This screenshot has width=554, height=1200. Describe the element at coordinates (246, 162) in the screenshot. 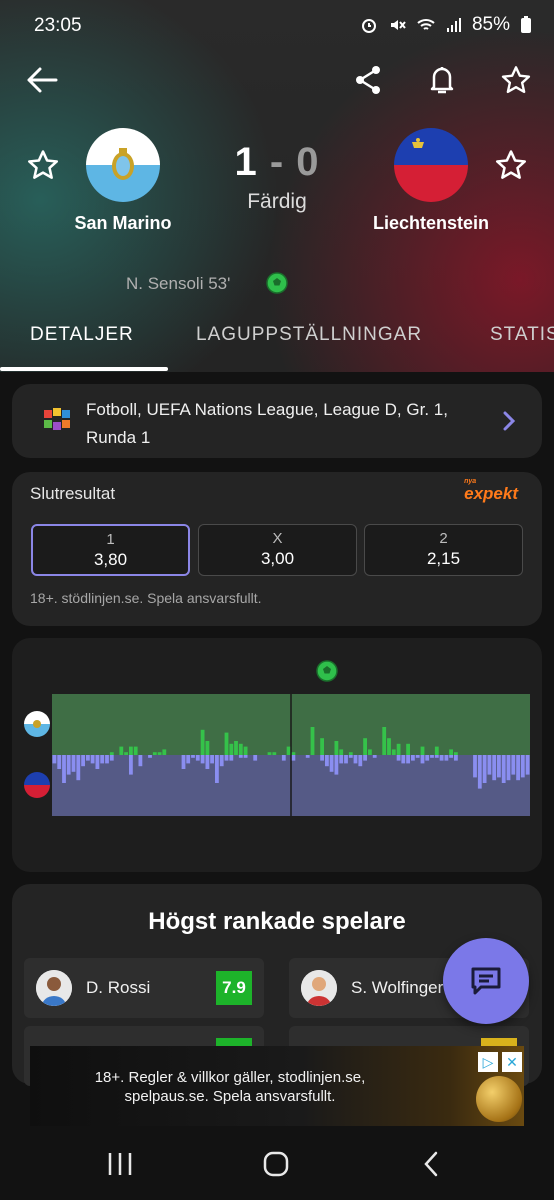

I see `home-score: 1` at that location.